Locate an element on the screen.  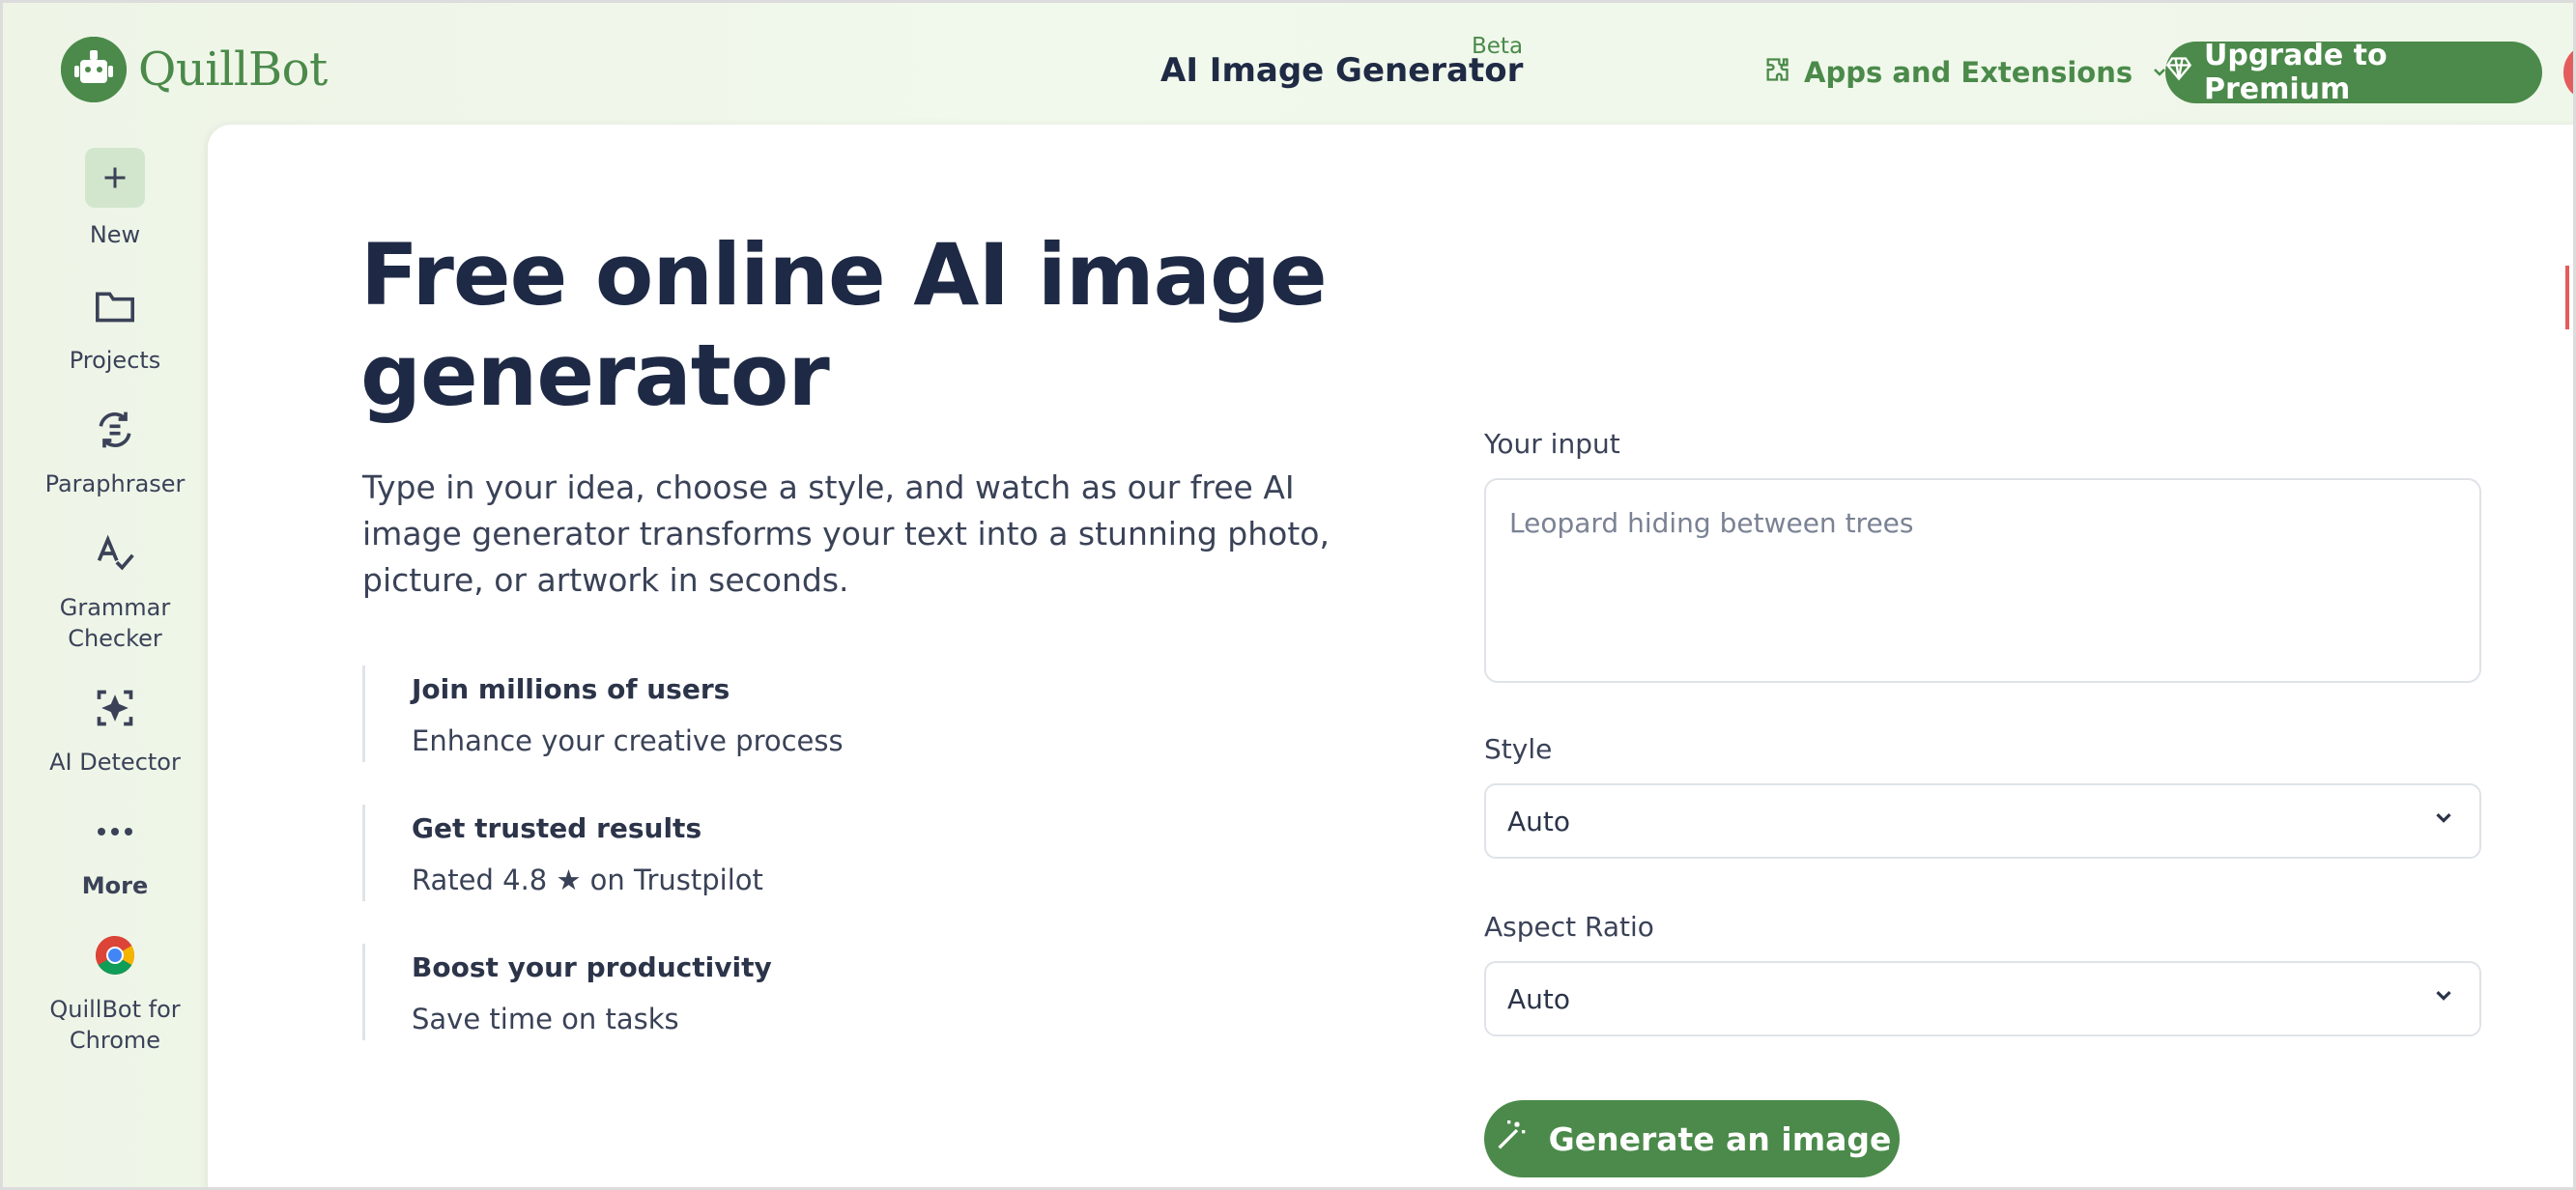
sidebar-item-quillbot-for-chrome: QuillBot for Chrome is located at coordinates (115, 992).